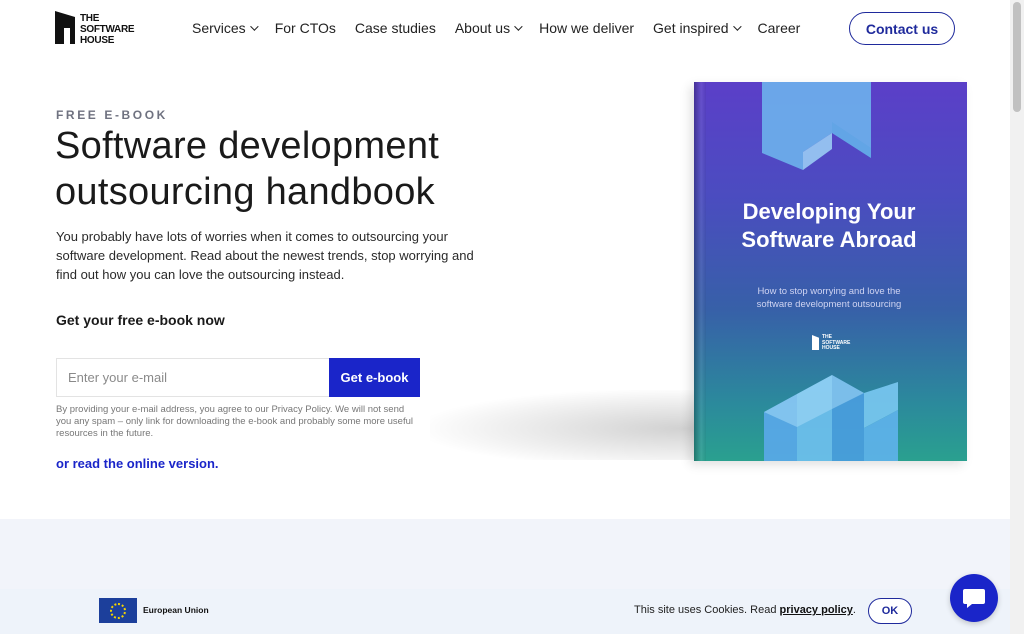 The height and width of the screenshot is (634, 1024). I want to click on chat-button, so click(974, 598).